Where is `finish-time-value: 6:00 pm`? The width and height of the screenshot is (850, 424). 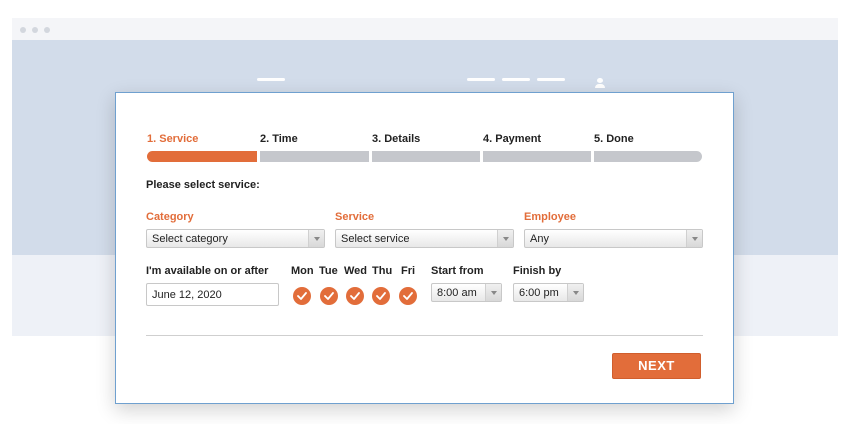 finish-time-value: 6:00 pm is located at coordinates (539, 293).